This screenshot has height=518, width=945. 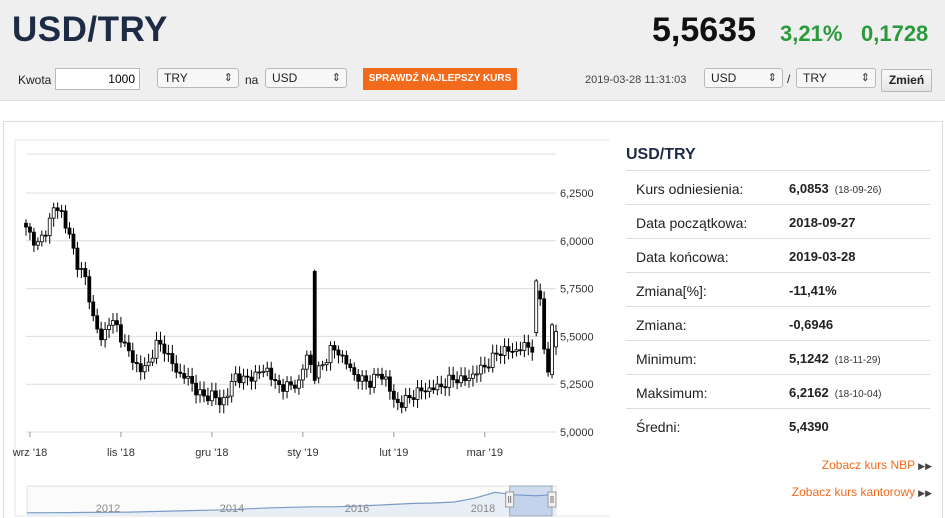 What do you see at coordinates (906, 80) in the screenshot?
I see `change-pair-button: Zmień` at bounding box center [906, 80].